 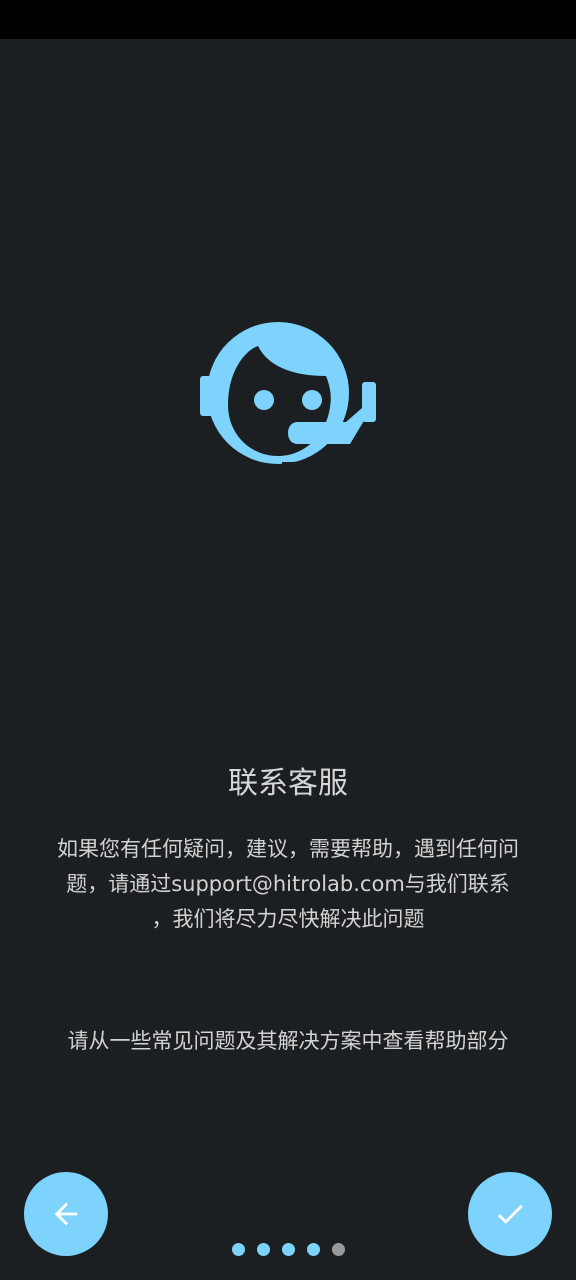 What do you see at coordinates (66, 1214) in the screenshot?
I see `arrow-left-icon` at bounding box center [66, 1214].